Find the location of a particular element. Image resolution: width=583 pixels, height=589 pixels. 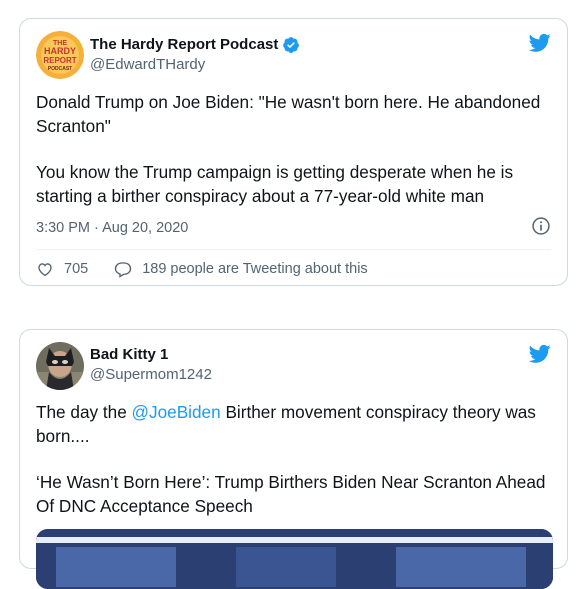

display-name: The Hardy Report Podcast is located at coordinates (195, 45).